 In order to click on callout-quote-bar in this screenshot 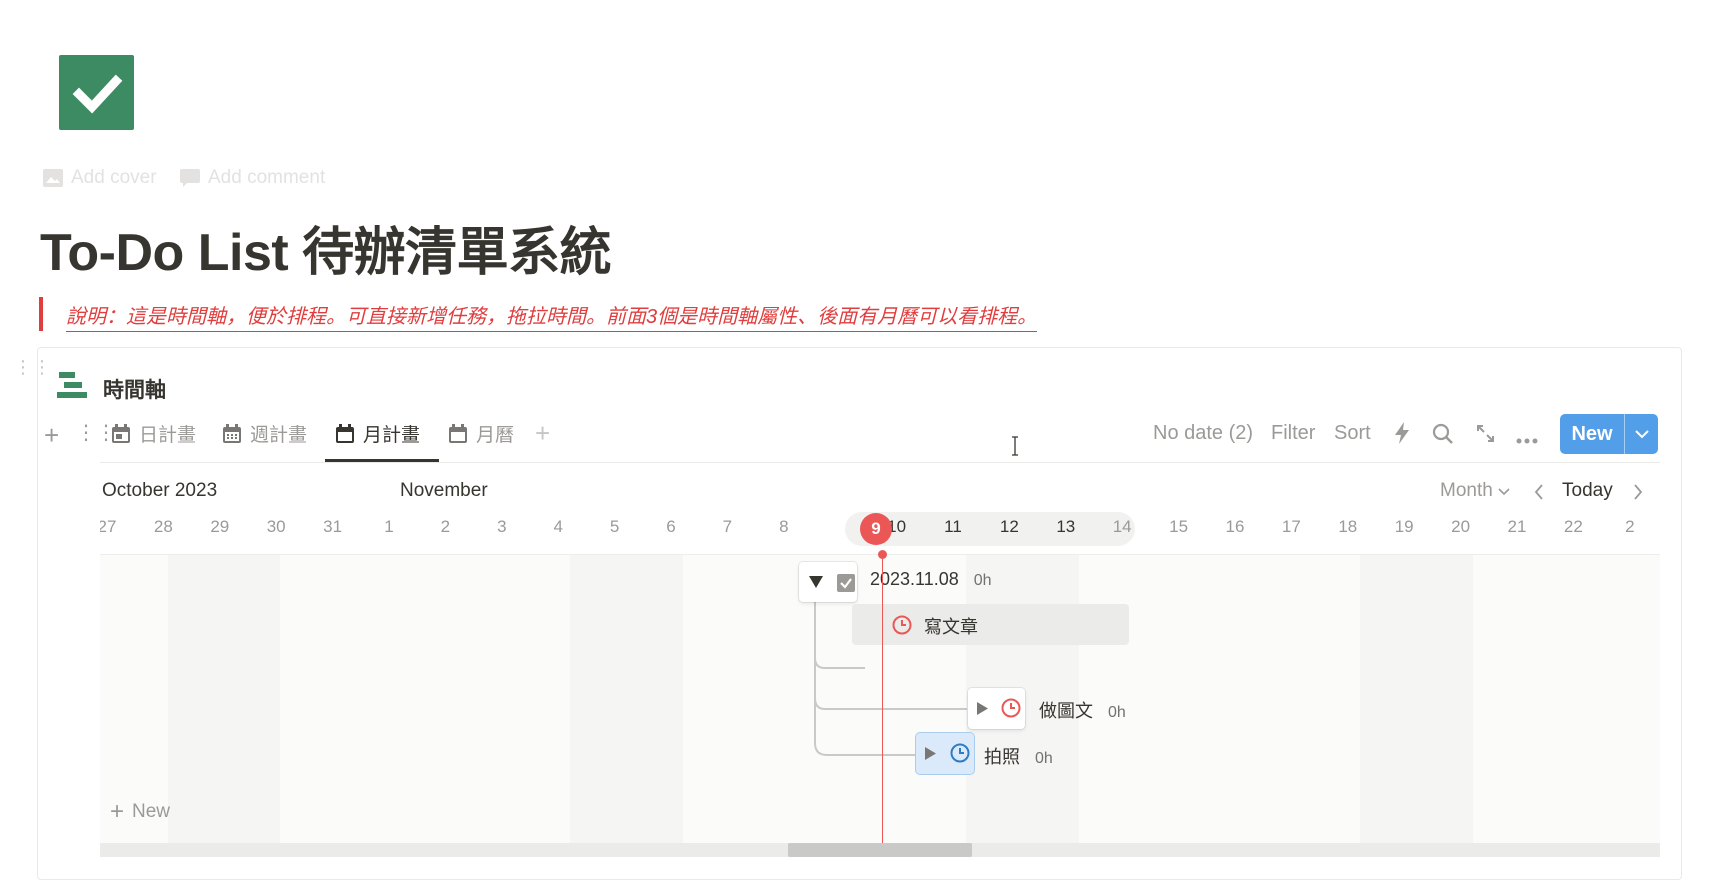, I will do `click(41, 314)`.